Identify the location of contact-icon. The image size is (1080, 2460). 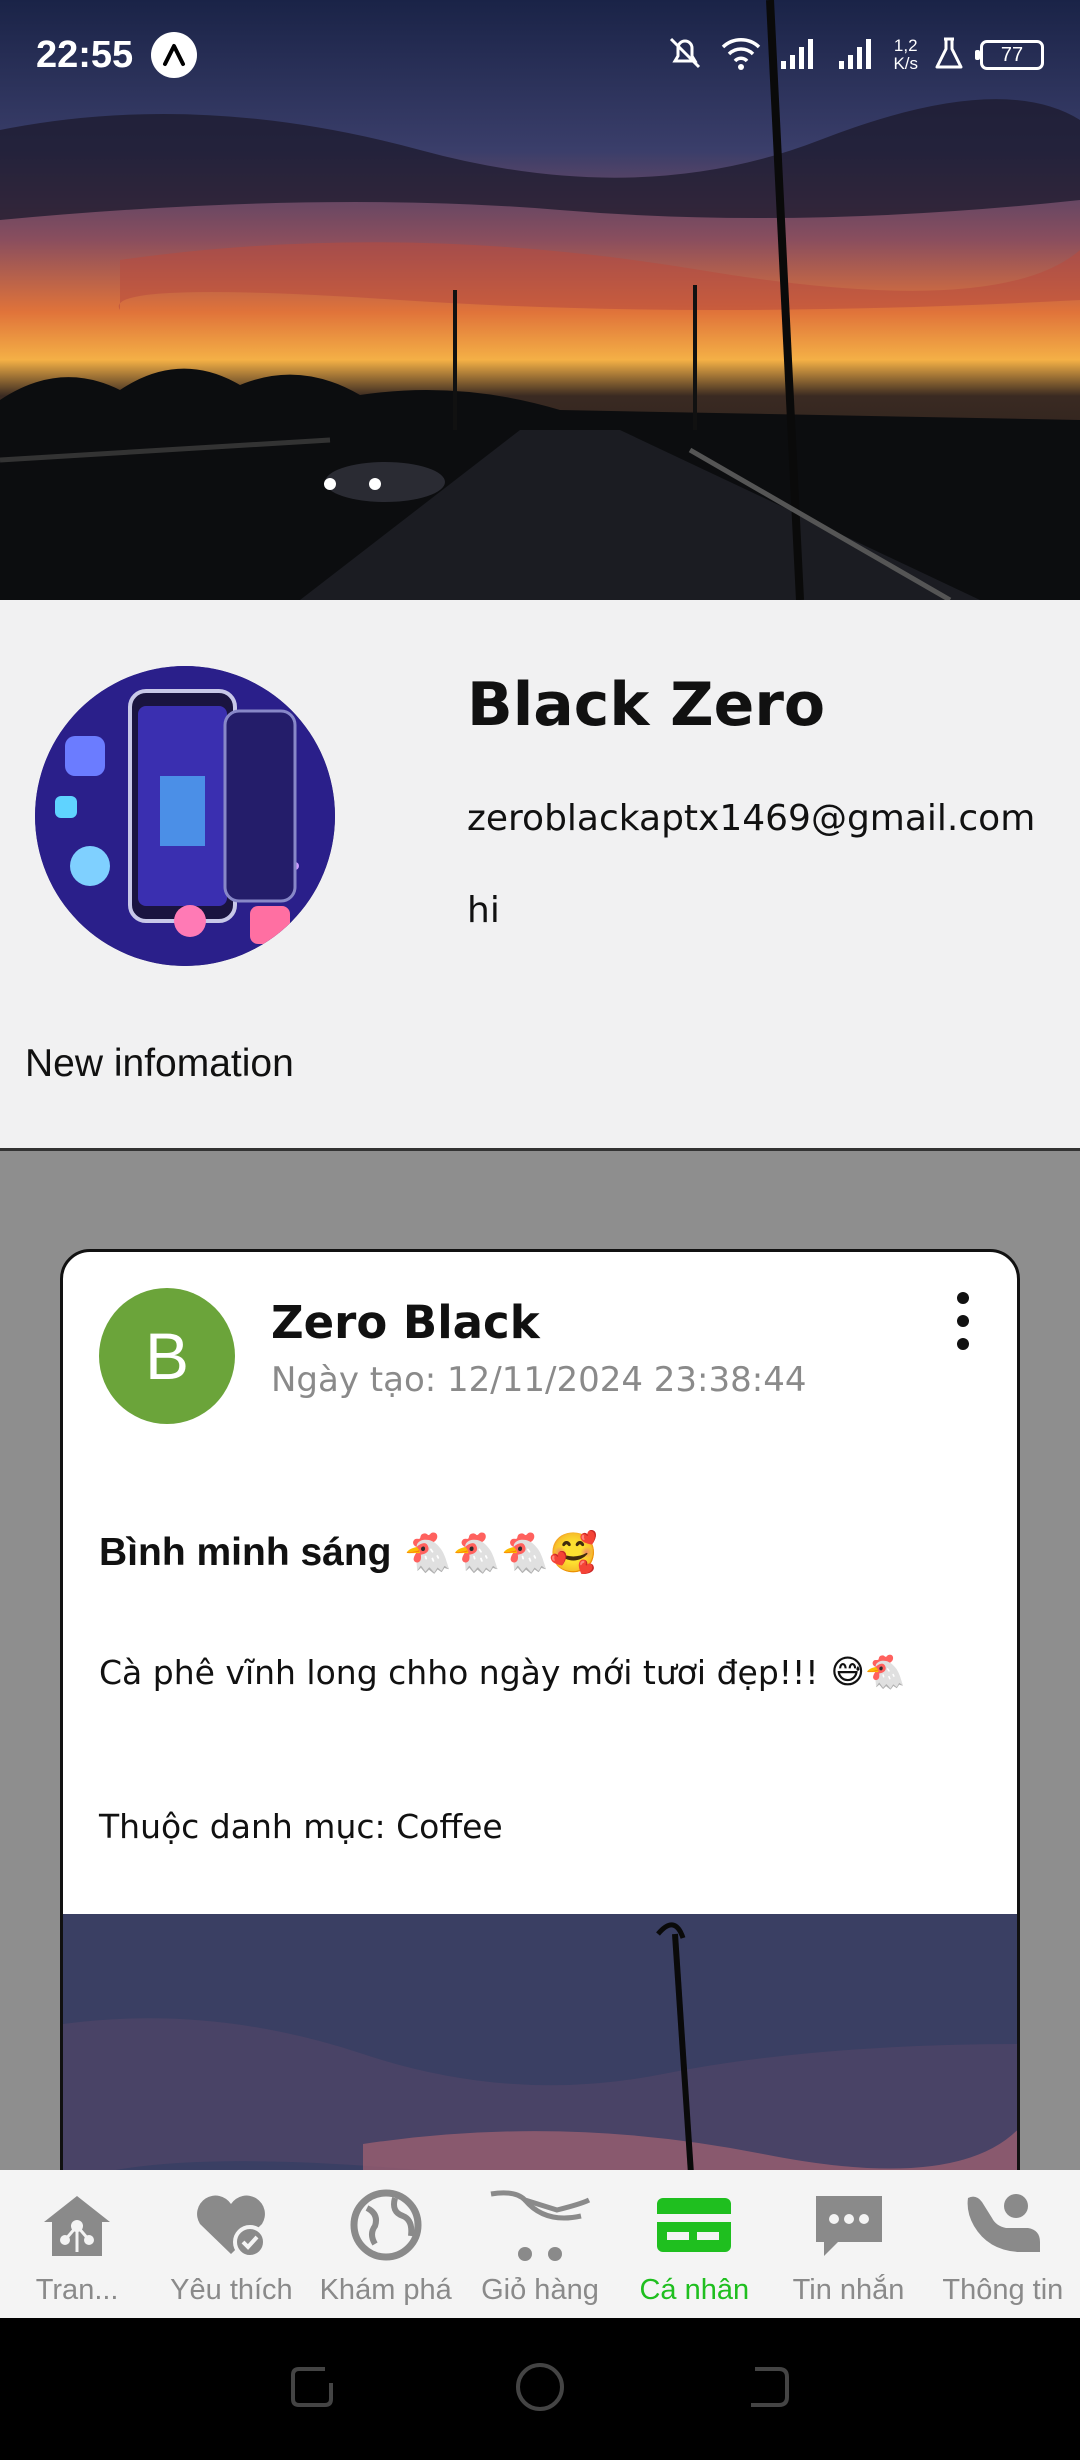
(1003, 2223).